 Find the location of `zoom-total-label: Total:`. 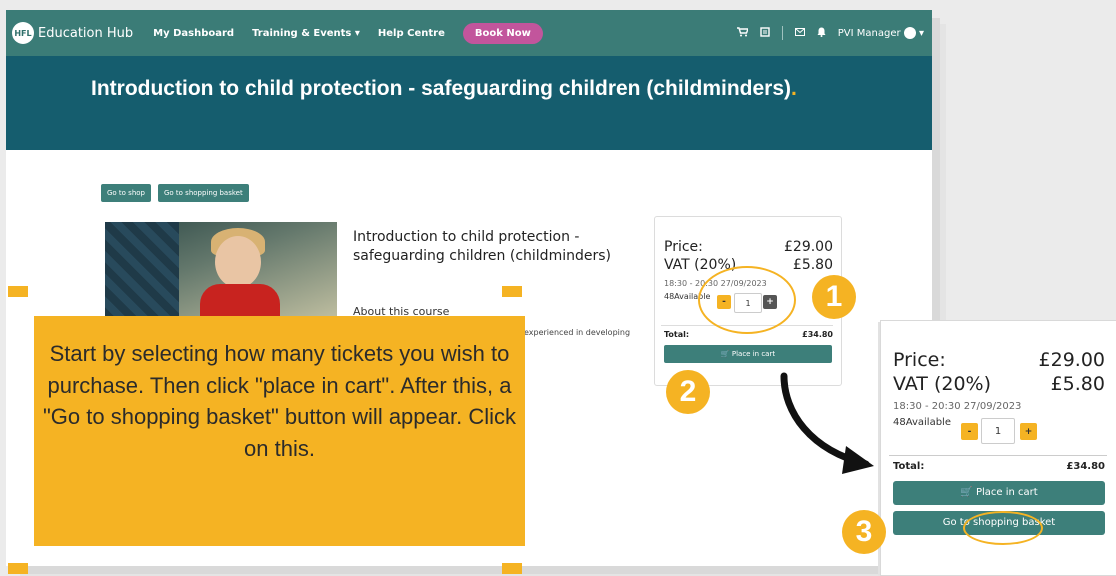

zoom-total-label: Total: is located at coordinates (909, 466).